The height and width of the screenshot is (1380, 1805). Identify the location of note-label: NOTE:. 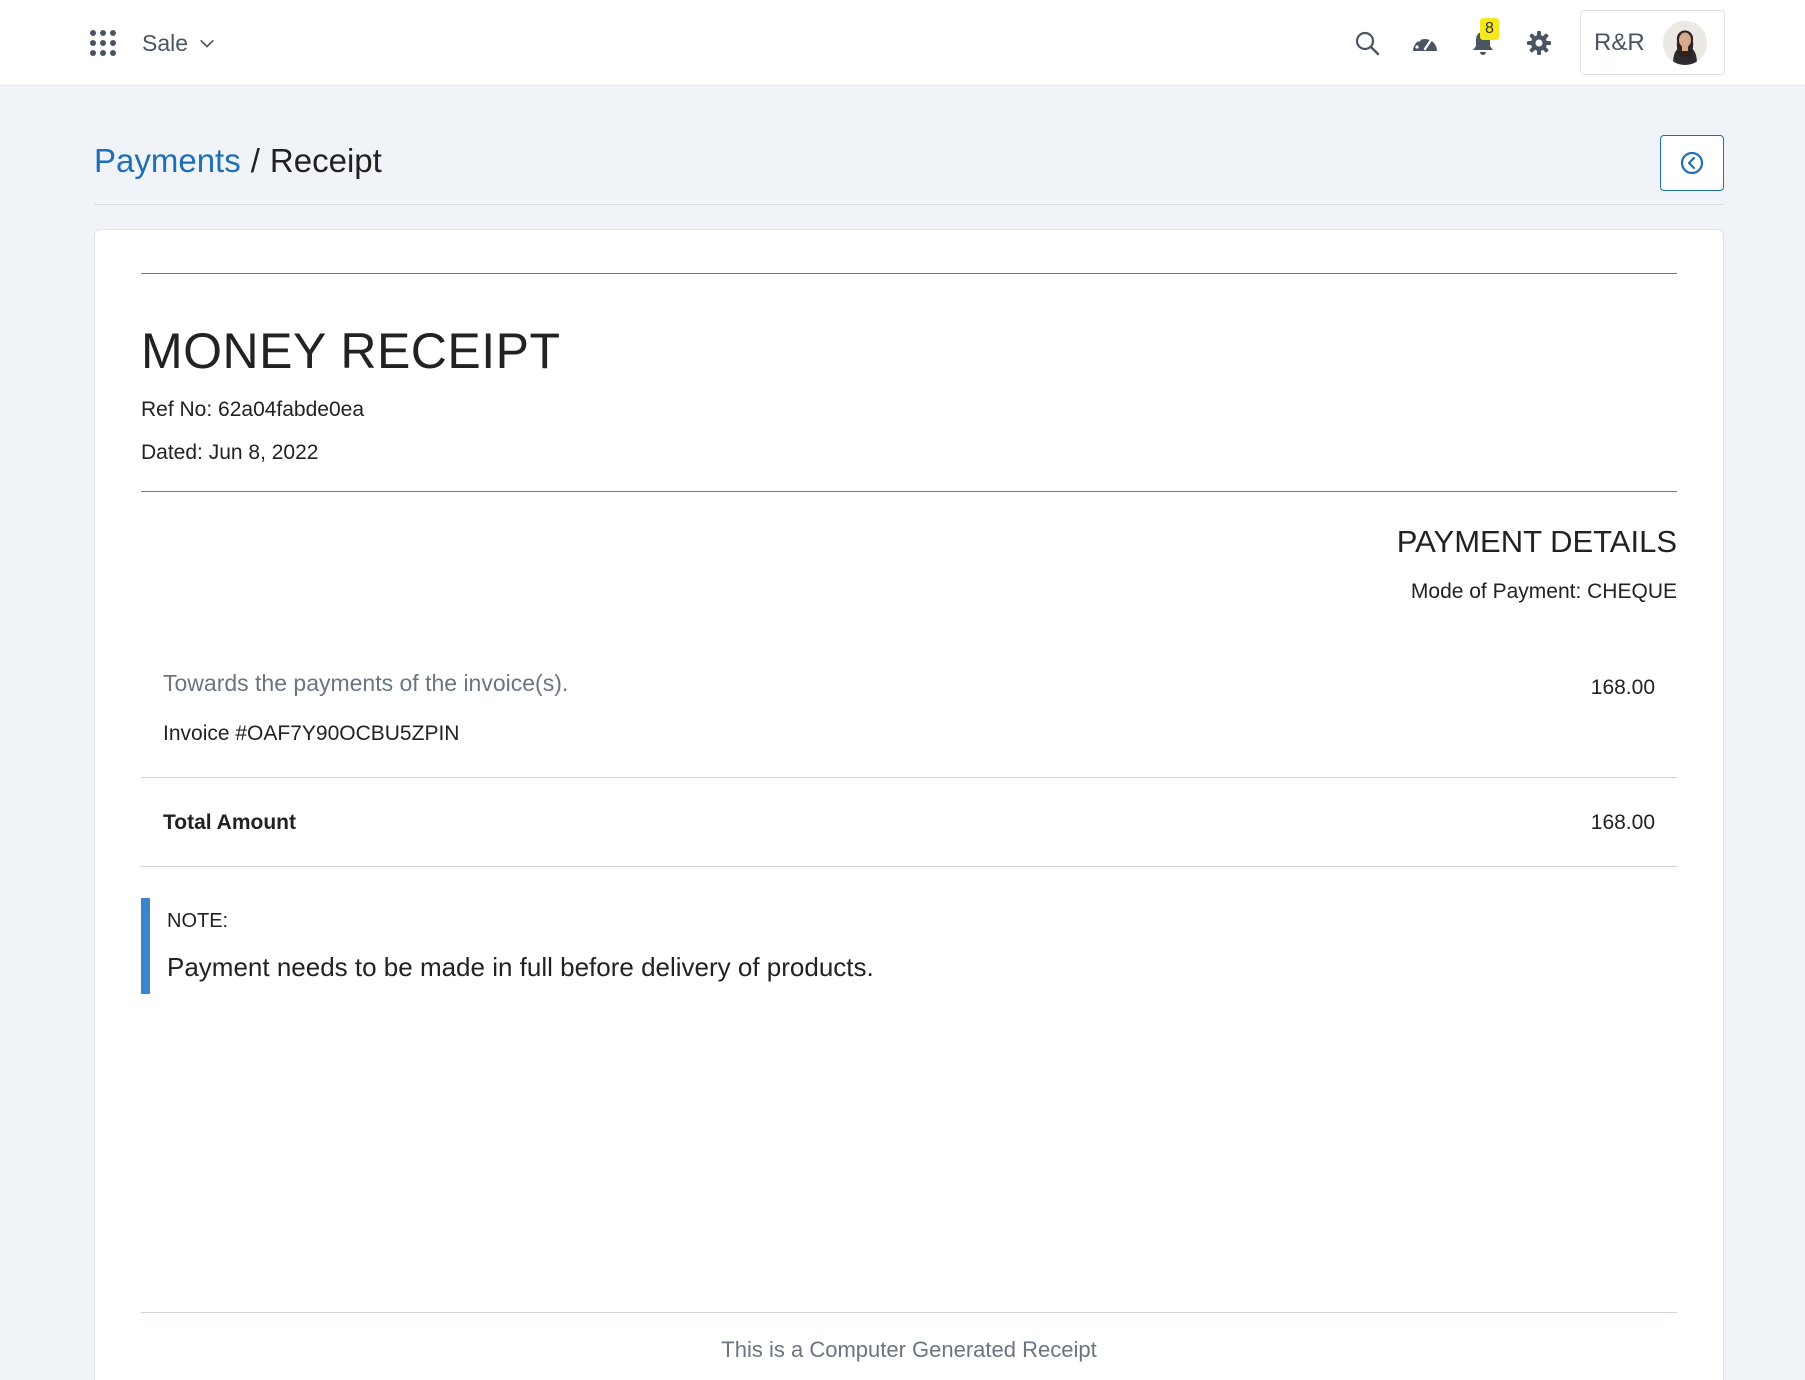
(198, 921).